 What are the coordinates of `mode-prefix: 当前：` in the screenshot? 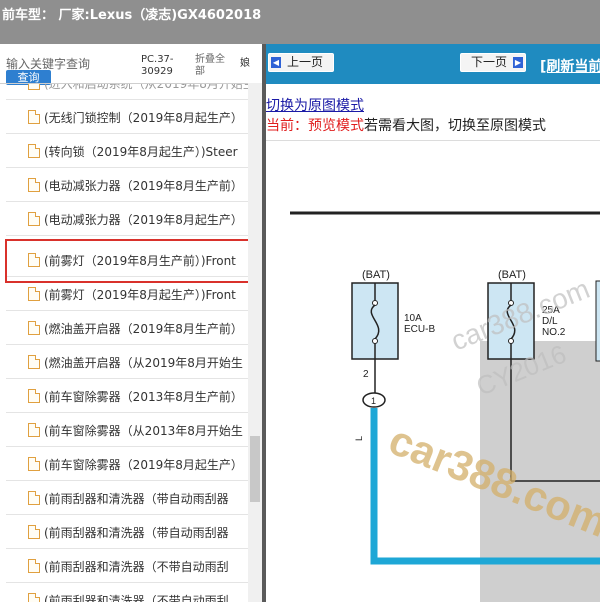 It's located at (287, 126).